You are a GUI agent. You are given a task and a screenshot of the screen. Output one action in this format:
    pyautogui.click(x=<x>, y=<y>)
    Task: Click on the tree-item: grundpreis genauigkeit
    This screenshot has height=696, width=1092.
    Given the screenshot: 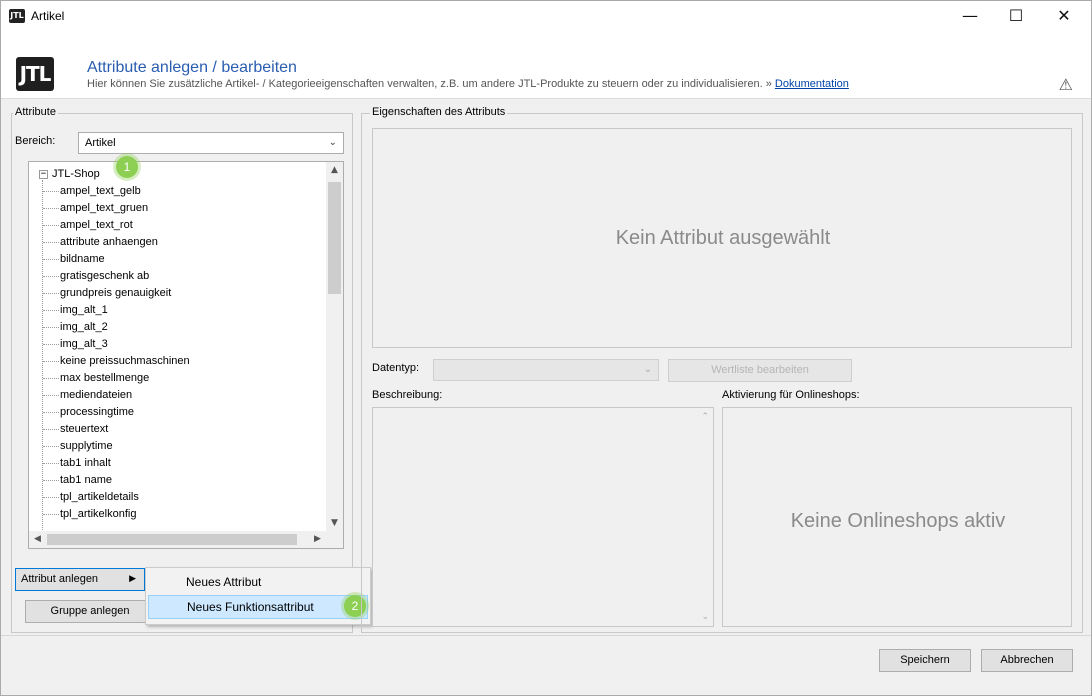 What is the action you would take?
    pyautogui.click(x=107, y=293)
    